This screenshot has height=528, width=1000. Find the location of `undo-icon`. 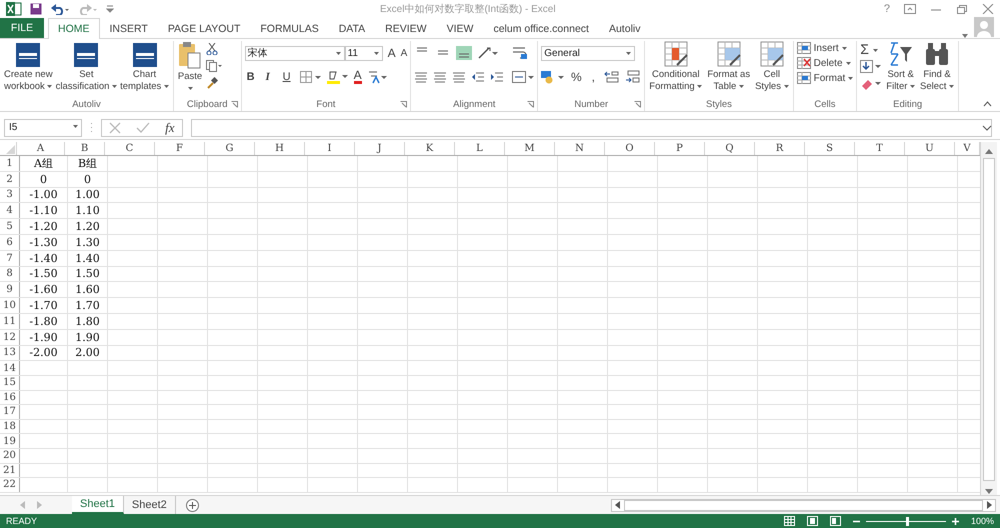

undo-icon is located at coordinates (60, 8).